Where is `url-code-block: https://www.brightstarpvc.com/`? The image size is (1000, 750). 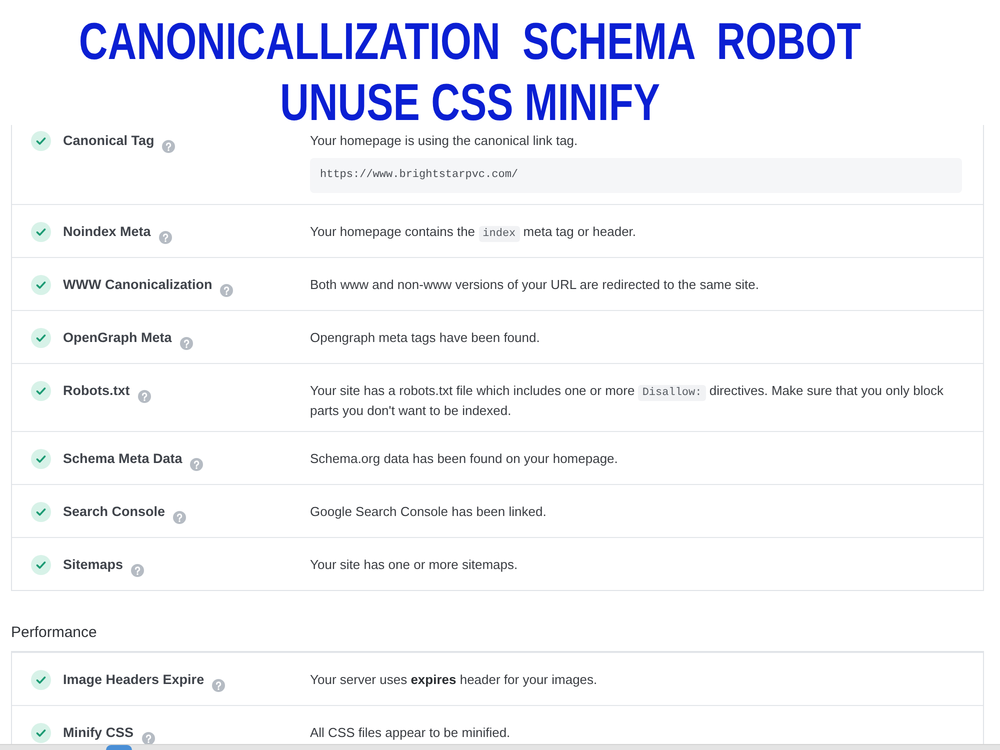 url-code-block: https://www.brightstarpvc.com/ is located at coordinates (636, 175).